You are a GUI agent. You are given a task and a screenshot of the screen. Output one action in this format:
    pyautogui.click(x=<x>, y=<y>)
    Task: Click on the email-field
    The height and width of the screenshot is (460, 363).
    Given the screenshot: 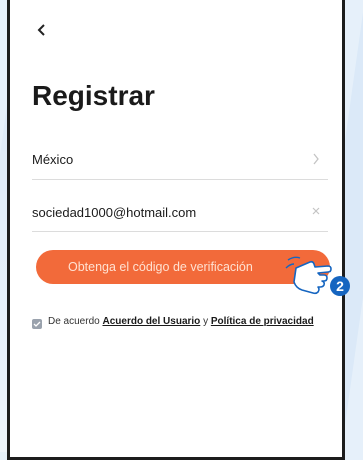 What is the action you would take?
    pyautogui.click(x=162, y=212)
    